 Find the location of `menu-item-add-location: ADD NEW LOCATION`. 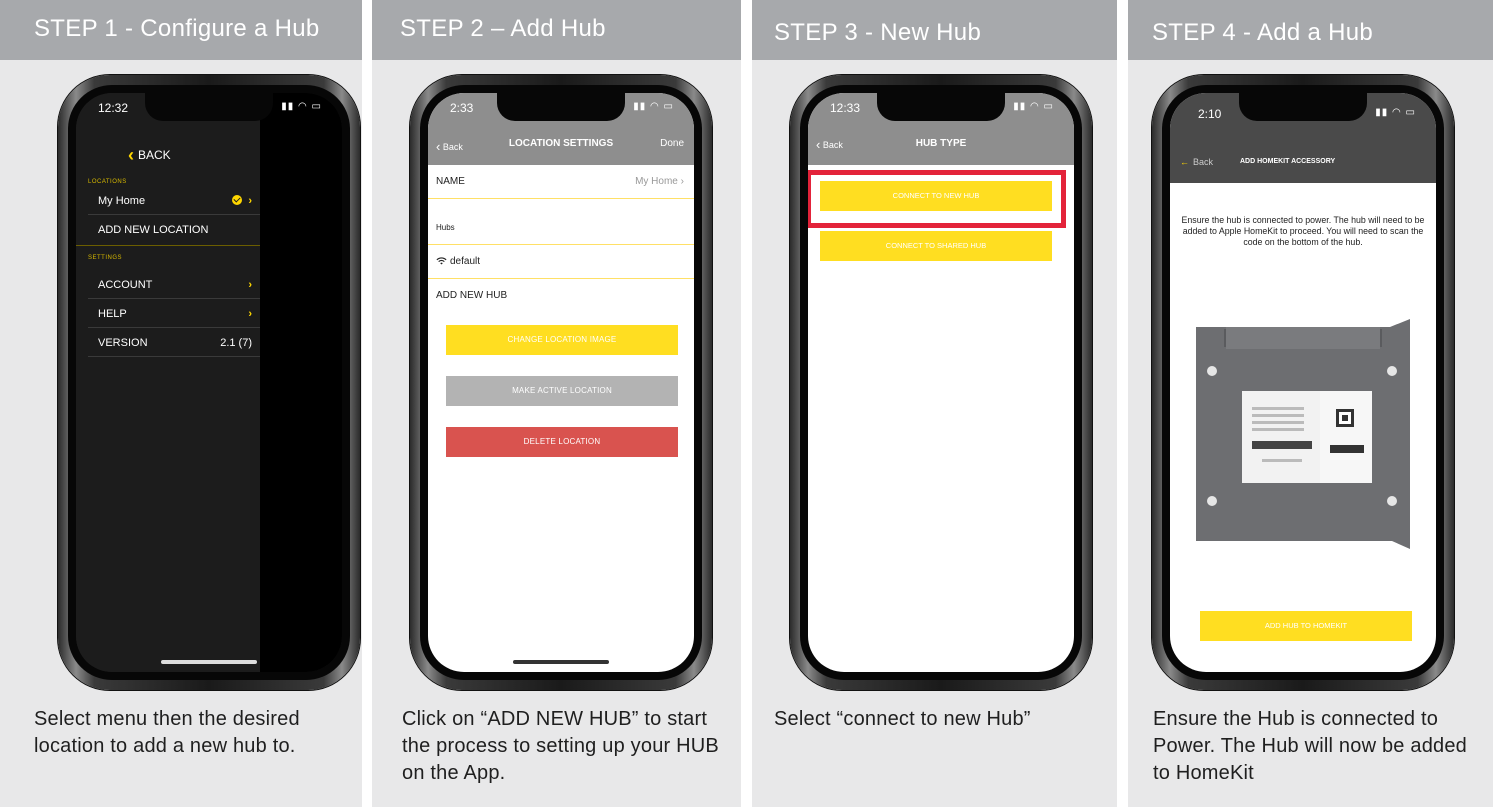

menu-item-add-location: ADD NEW LOCATION is located at coordinates (162, 230).